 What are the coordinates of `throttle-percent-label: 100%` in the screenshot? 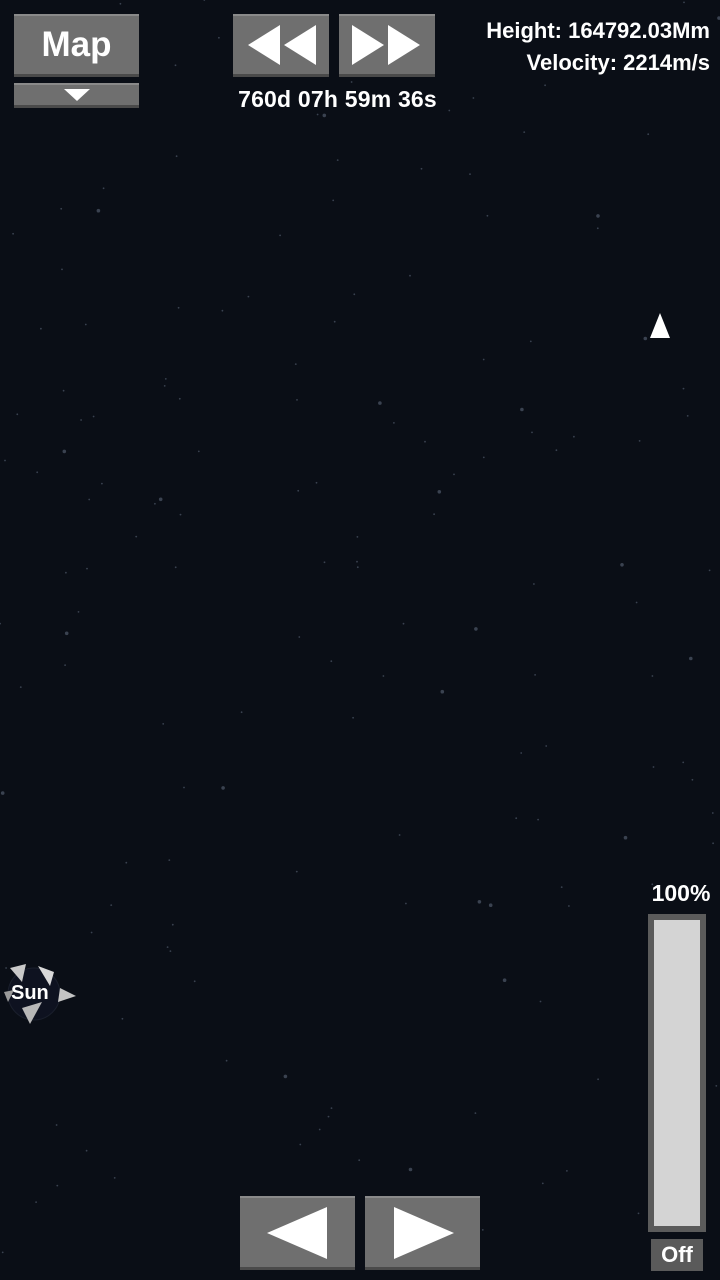 It's located at (681, 893).